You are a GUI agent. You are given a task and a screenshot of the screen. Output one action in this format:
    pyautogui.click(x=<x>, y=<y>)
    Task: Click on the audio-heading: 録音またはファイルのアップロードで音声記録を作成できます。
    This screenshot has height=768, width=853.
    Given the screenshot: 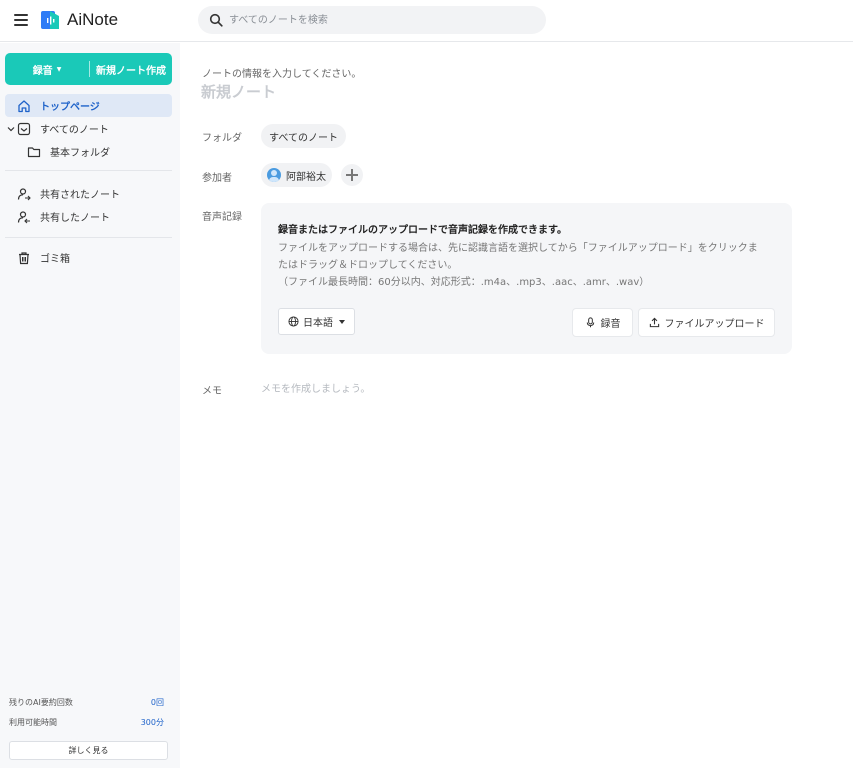 What is the action you would take?
    pyautogui.click(x=422, y=230)
    